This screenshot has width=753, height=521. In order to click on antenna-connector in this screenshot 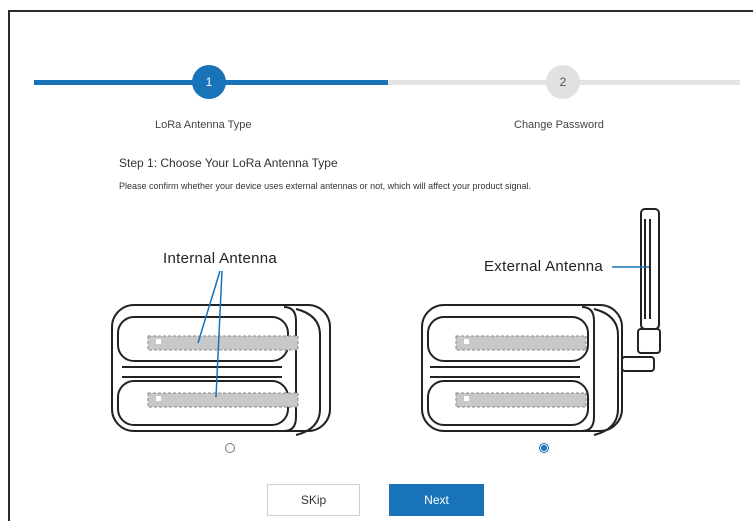, I will do `click(638, 364)`.